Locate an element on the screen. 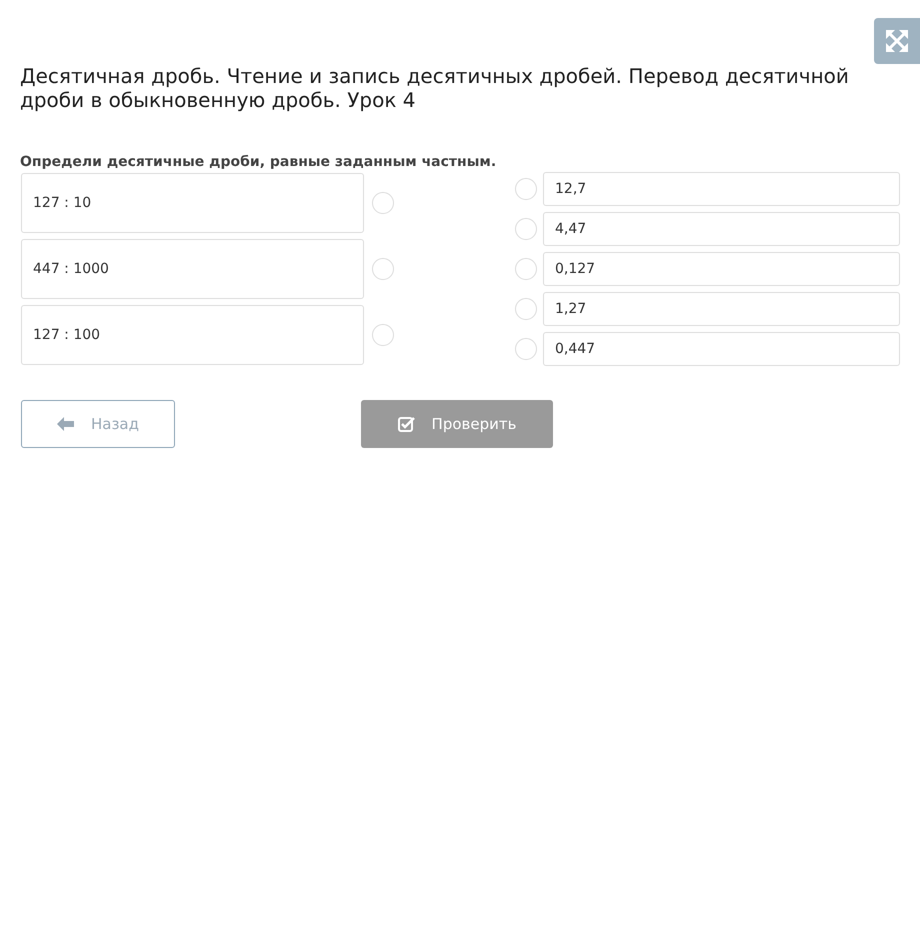  answer-card: 0,127 is located at coordinates (721, 269).